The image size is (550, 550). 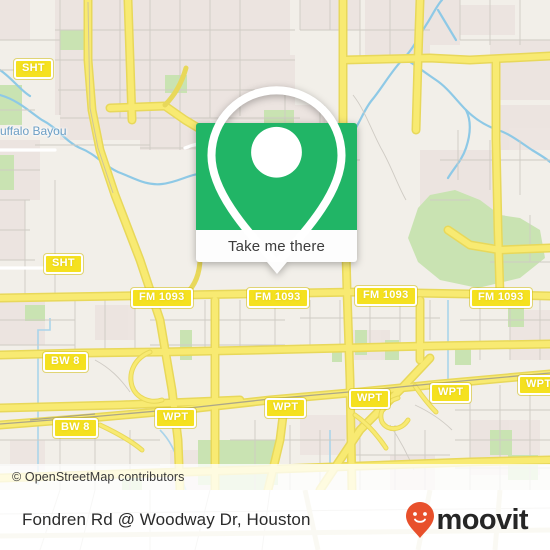 I want to click on moovit-smile-pin-icon, so click(x=419, y=520).